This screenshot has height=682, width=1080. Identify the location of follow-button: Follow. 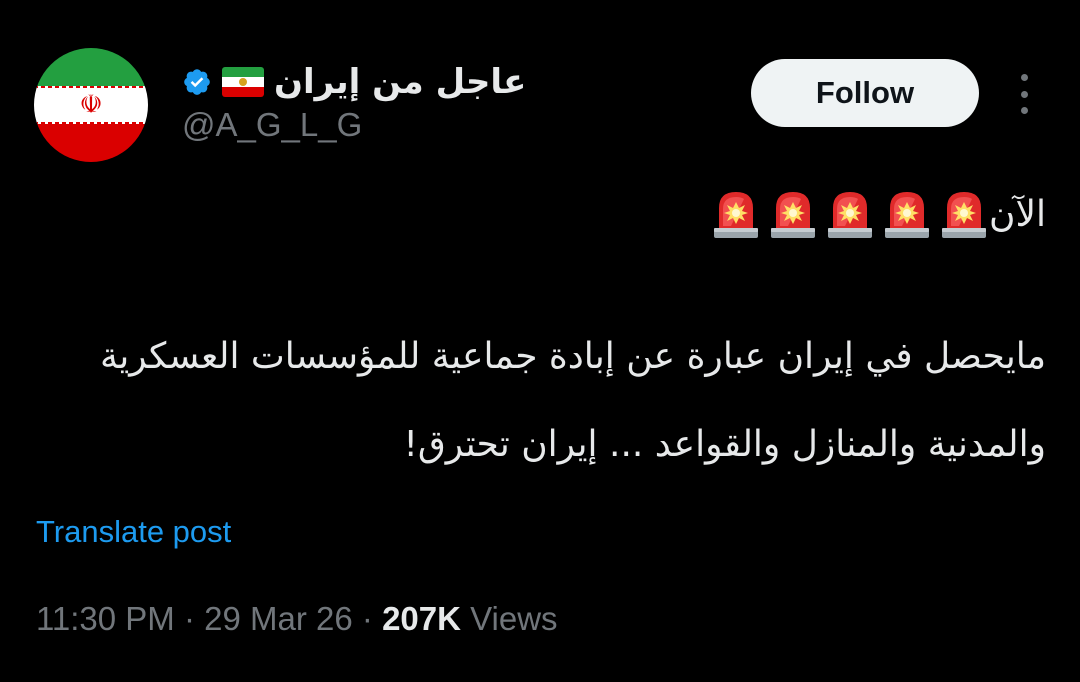
(865, 93).